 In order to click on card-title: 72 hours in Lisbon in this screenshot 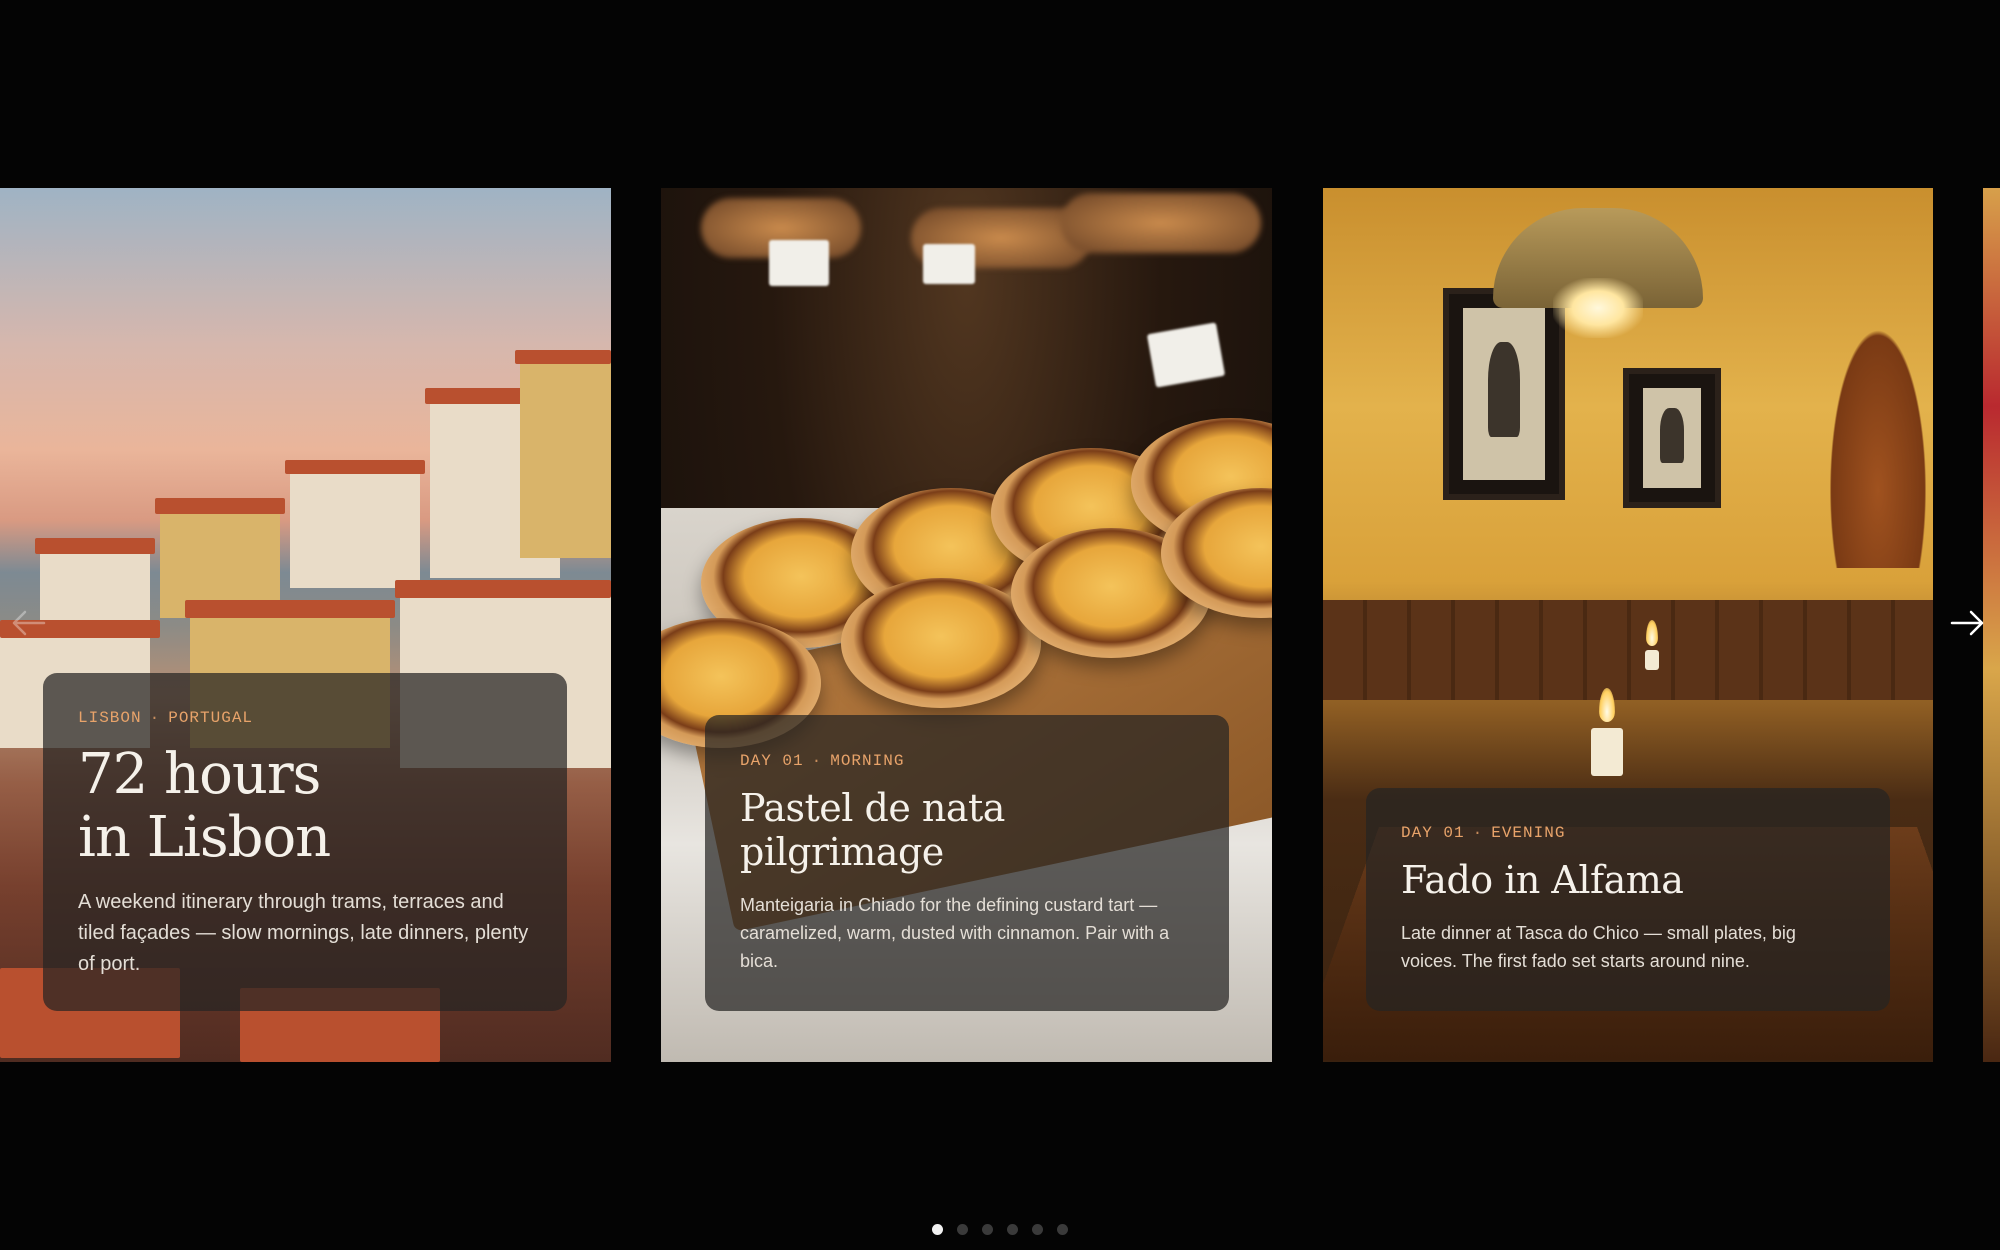, I will do `click(204, 806)`.